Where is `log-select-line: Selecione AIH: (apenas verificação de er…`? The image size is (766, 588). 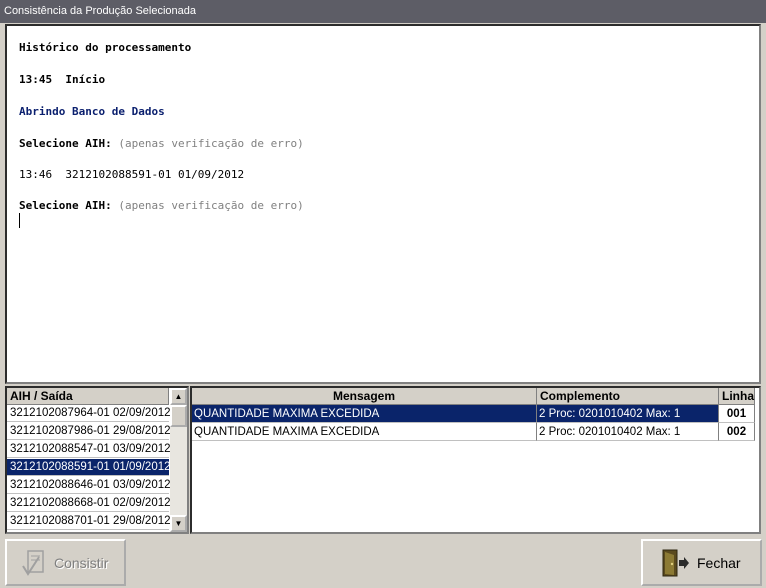
log-select-line: Selecione AIH: (apenas verificação de er… is located at coordinates (161, 143).